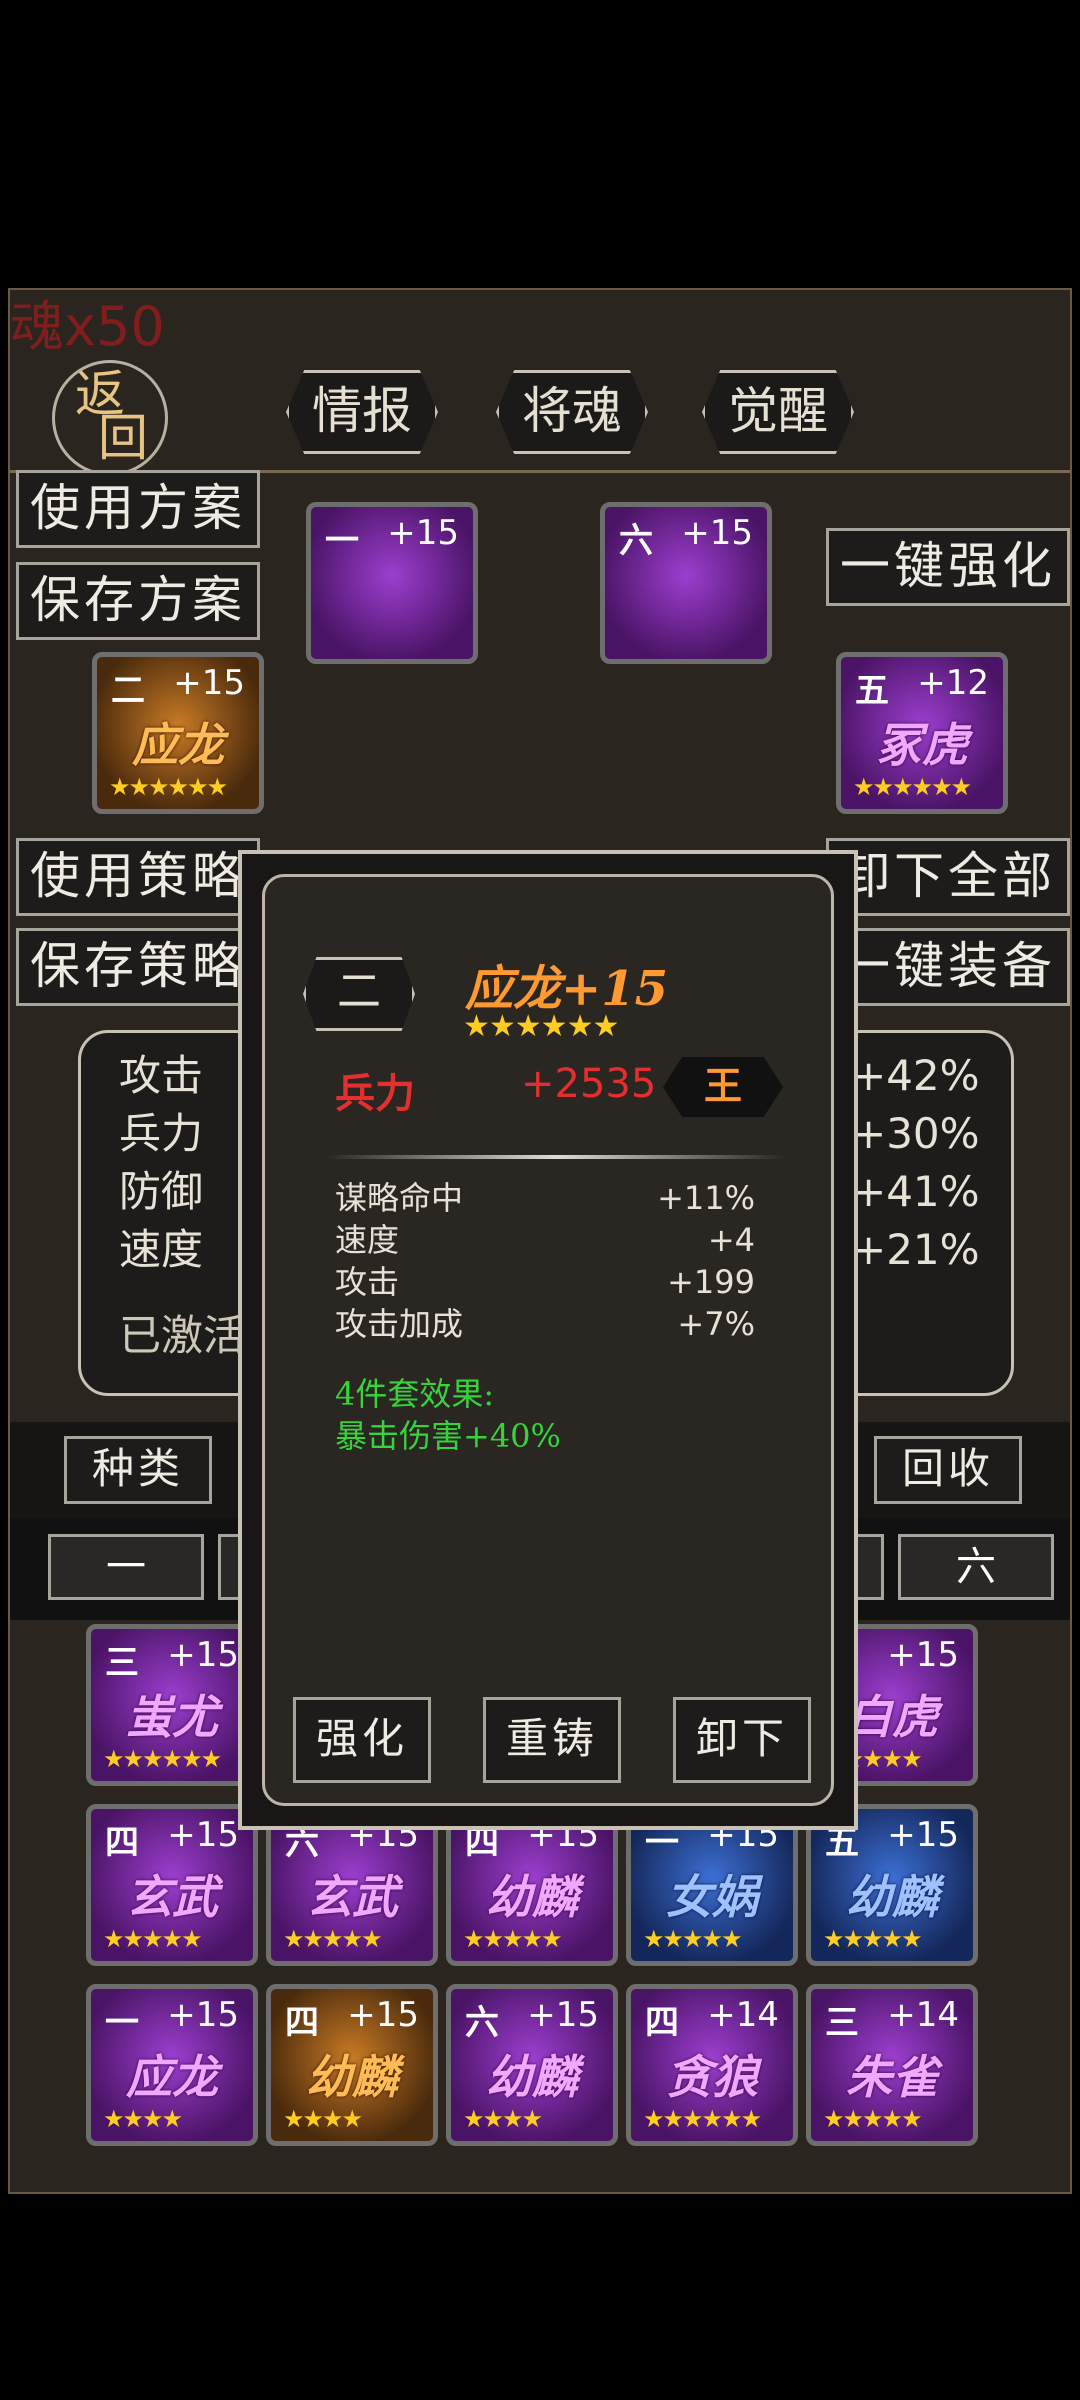 The width and height of the screenshot is (1080, 2400). Describe the element at coordinates (138, 877) in the screenshot. I see `use-strategy-button: 使用策略` at that location.